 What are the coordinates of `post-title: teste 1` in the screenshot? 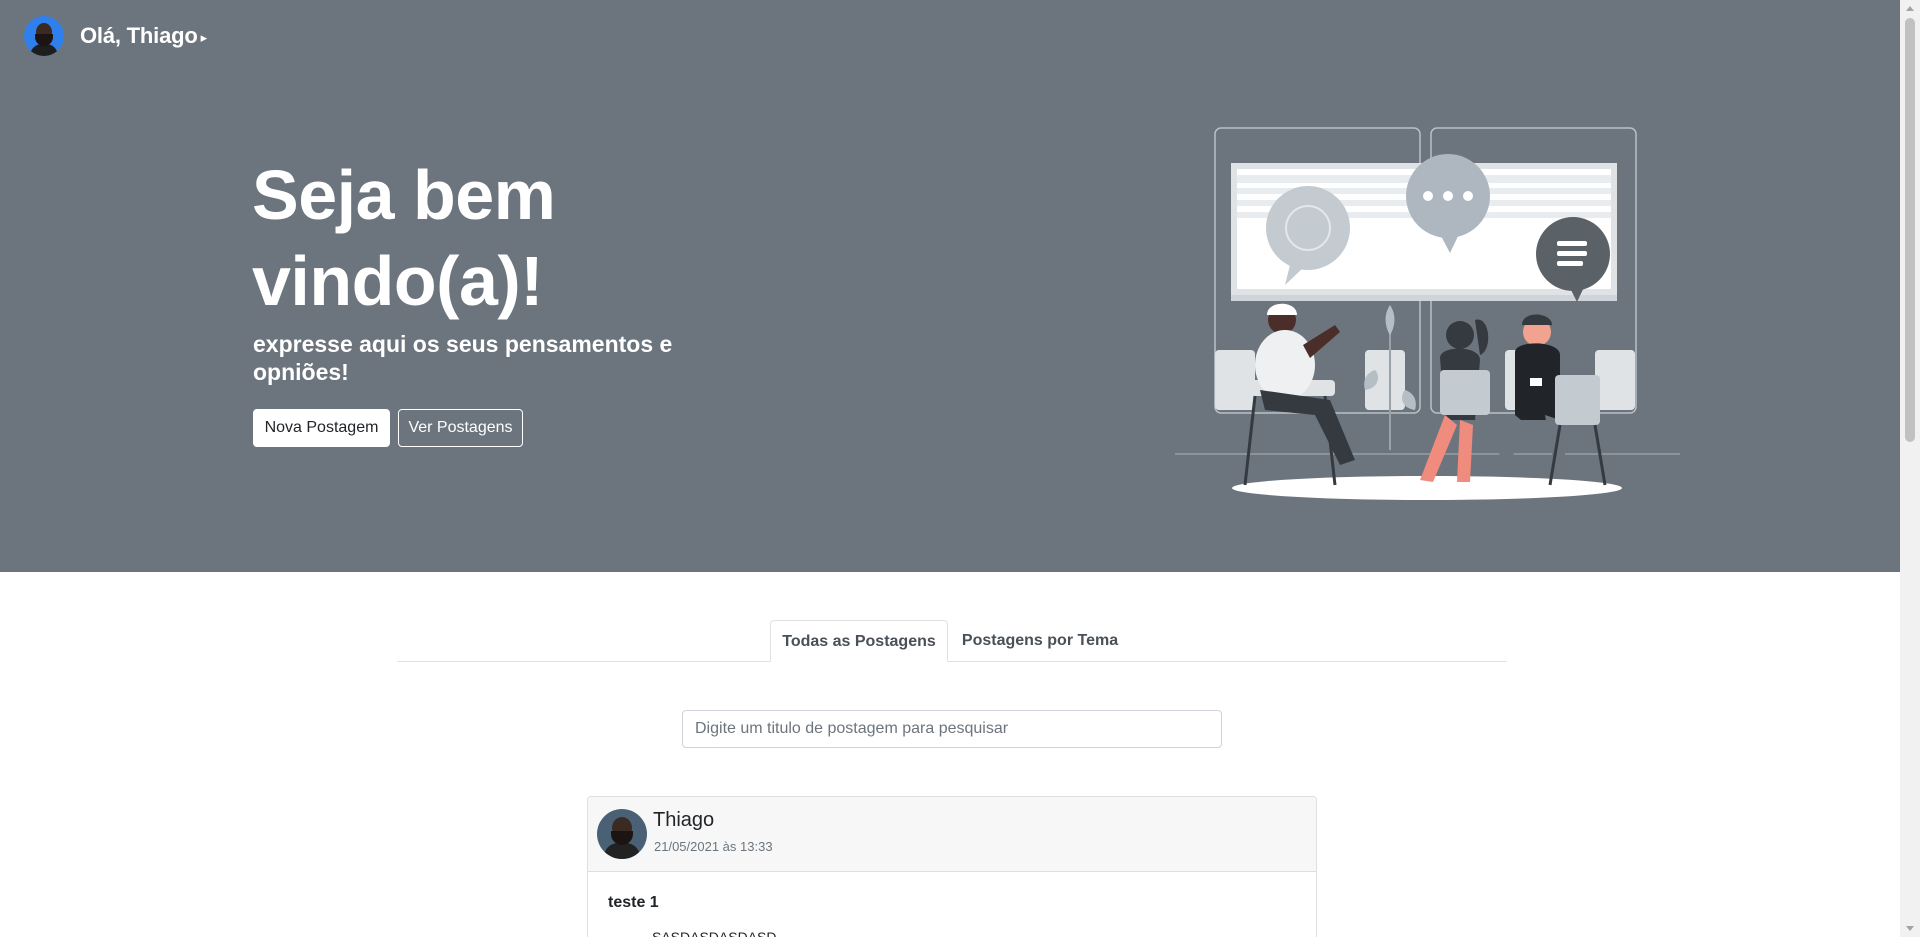 It's located at (633, 902).